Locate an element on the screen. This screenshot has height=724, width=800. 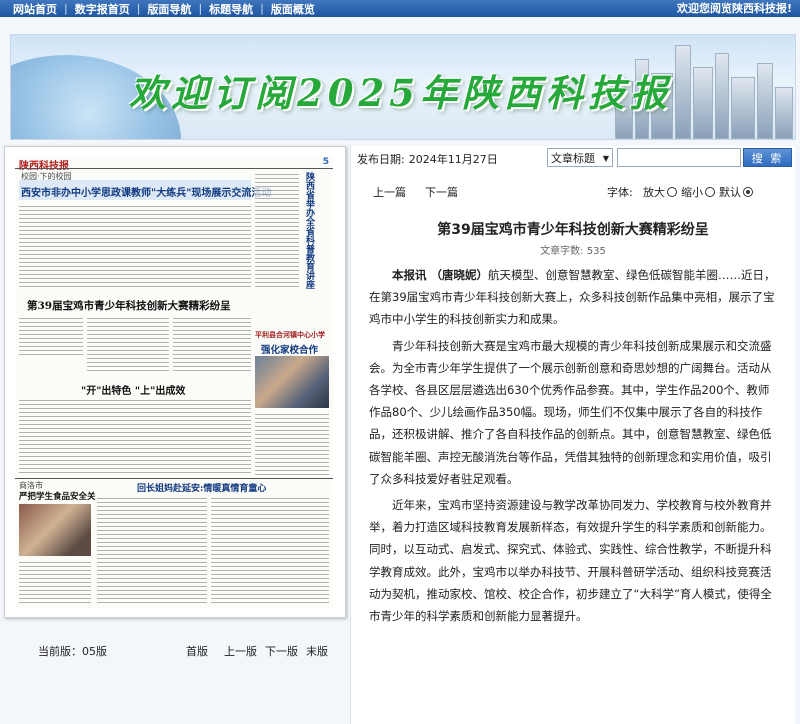
nav-digital-paper-link: 数字报首页 is located at coordinates (102, 9).